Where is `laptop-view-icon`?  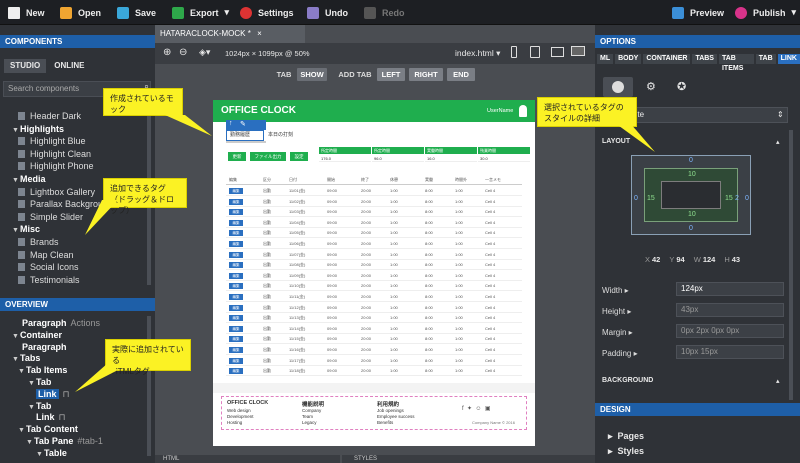
laptop-view-icon is located at coordinates (557, 52).